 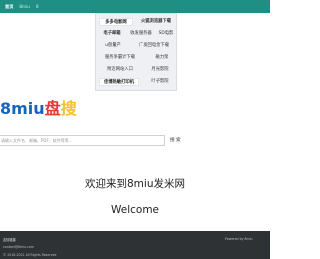 I want to click on dropdown-item: 电子邮箱, so click(x=112, y=34).